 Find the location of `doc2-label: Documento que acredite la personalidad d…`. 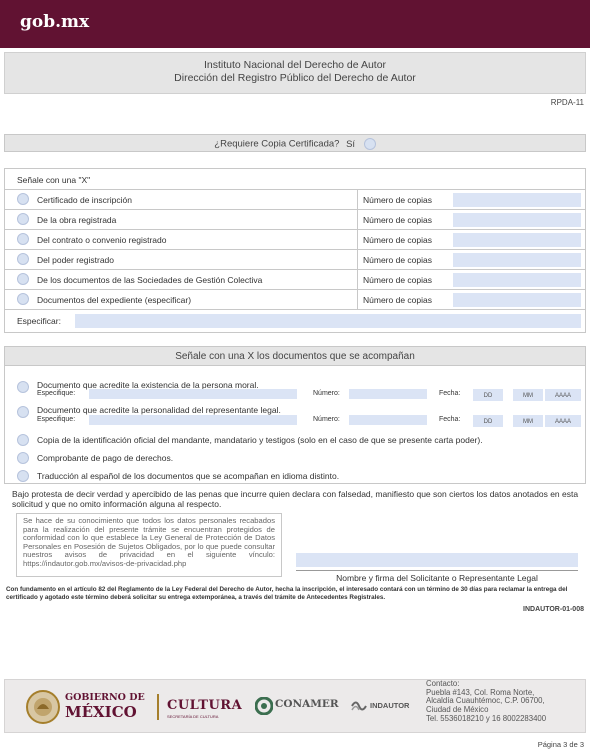

doc2-label: Documento que acredite la personalidad d… is located at coordinates (159, 410).